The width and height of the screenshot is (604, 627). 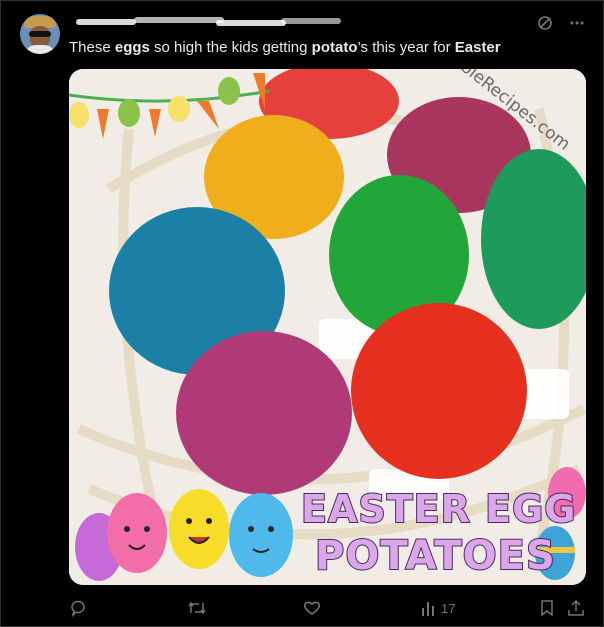 I want to click on bookmark-icon, so click(x=547, y=608).